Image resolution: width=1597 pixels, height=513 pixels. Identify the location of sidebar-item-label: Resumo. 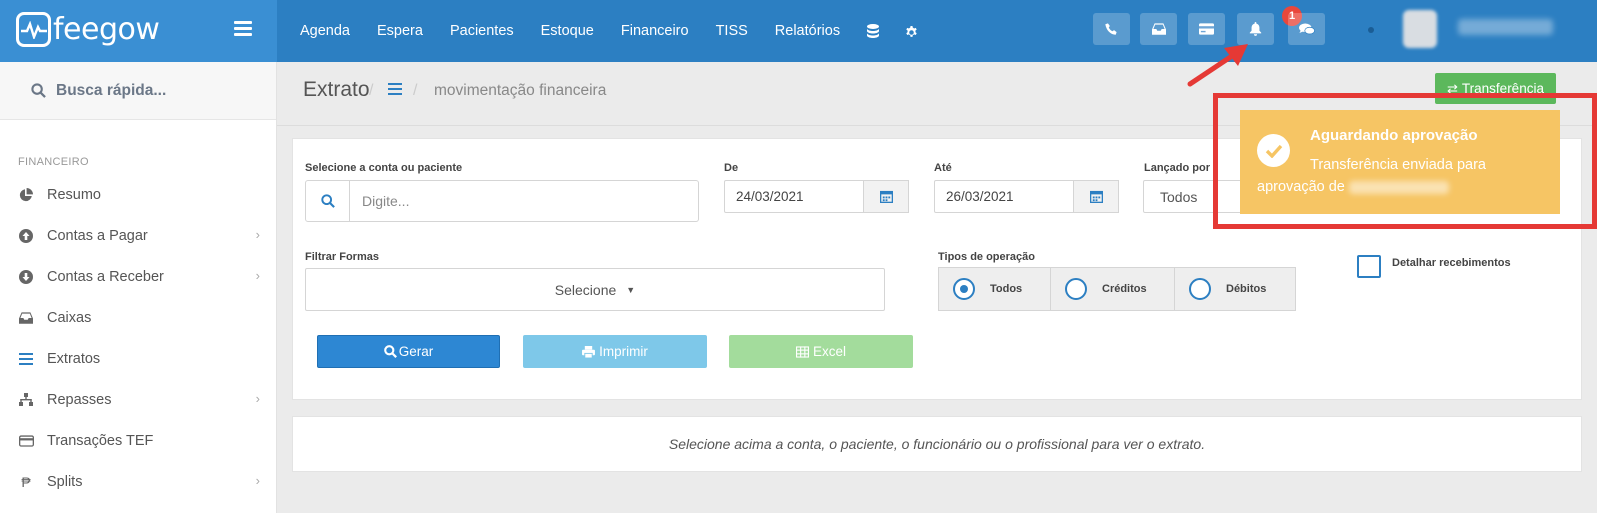
(74, 194).